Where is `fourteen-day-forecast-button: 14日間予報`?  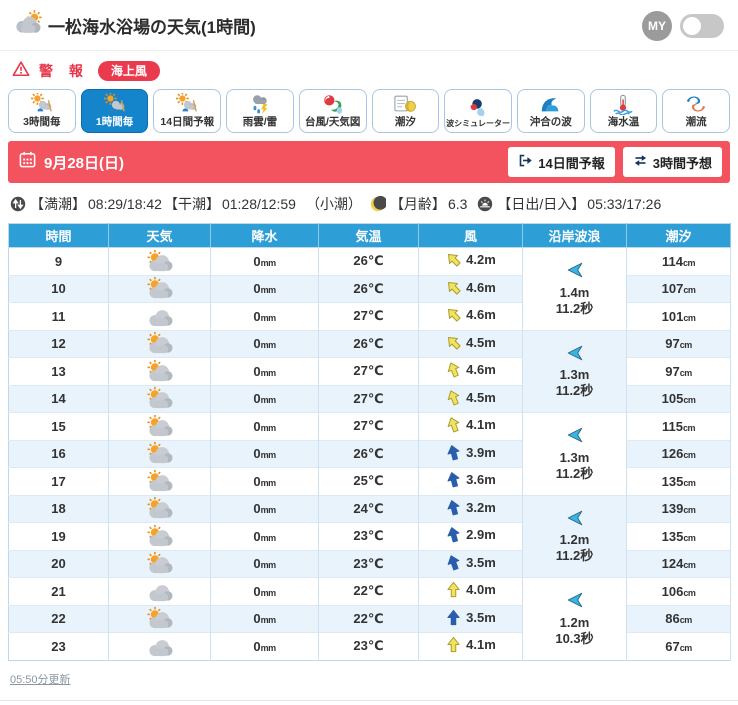 fourteen-day-forecast-button: 14日間予報 is located at coordinates (561, 162).